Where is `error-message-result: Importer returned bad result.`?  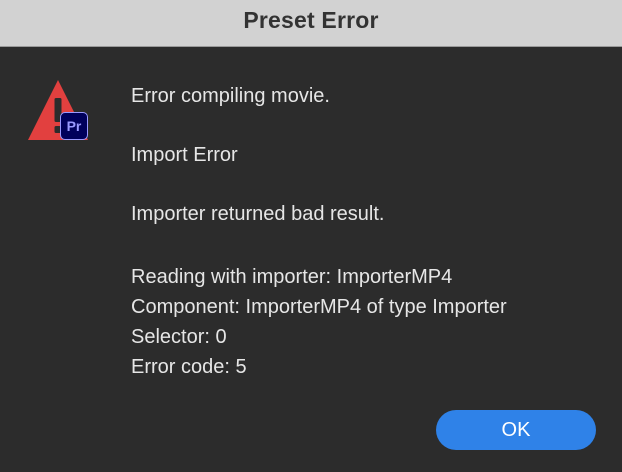
error-message-result: Importer returned bad result. is located at coordinates (258, 214).